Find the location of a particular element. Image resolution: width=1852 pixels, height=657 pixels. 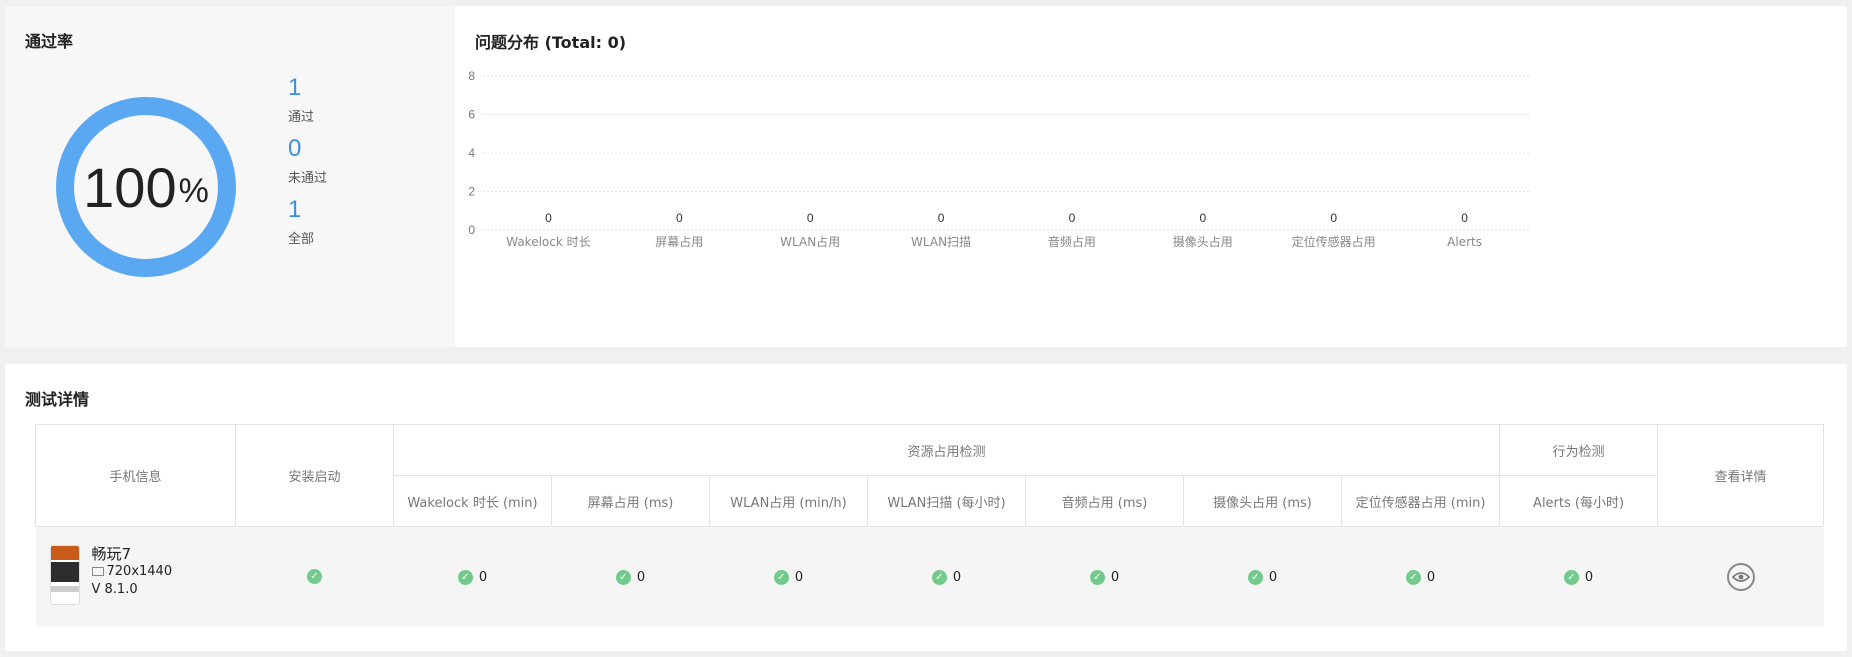

stat-failed-label: 未通过 is located at coordinates (308, 178).